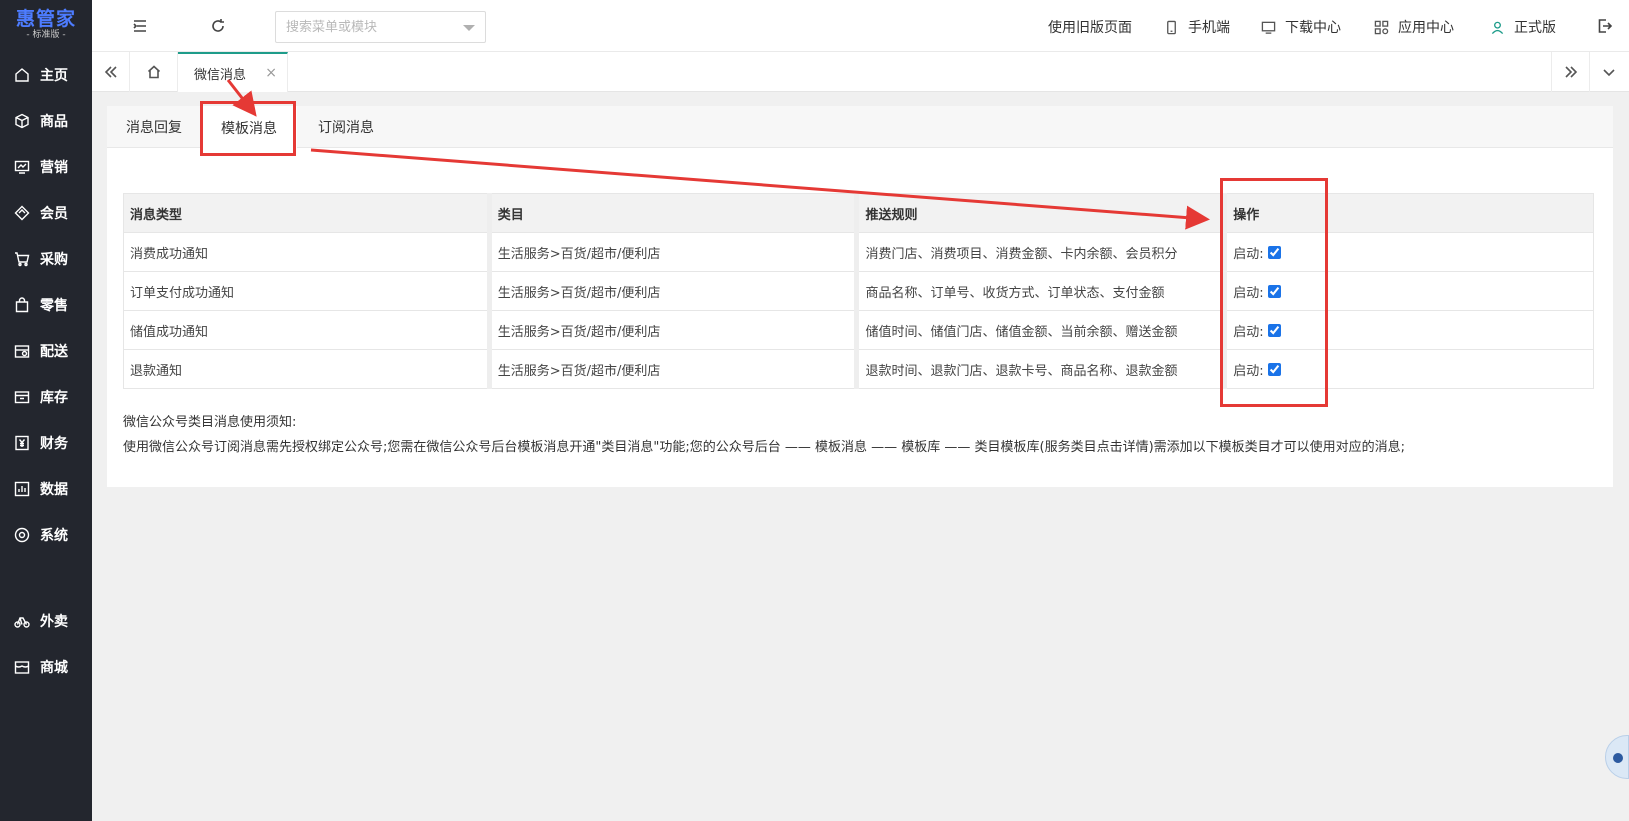  What do you see at coordinates (54, 490) in the screenshot?
I see `sidebar-item-label: 数据` at bounding box center [54, 490].